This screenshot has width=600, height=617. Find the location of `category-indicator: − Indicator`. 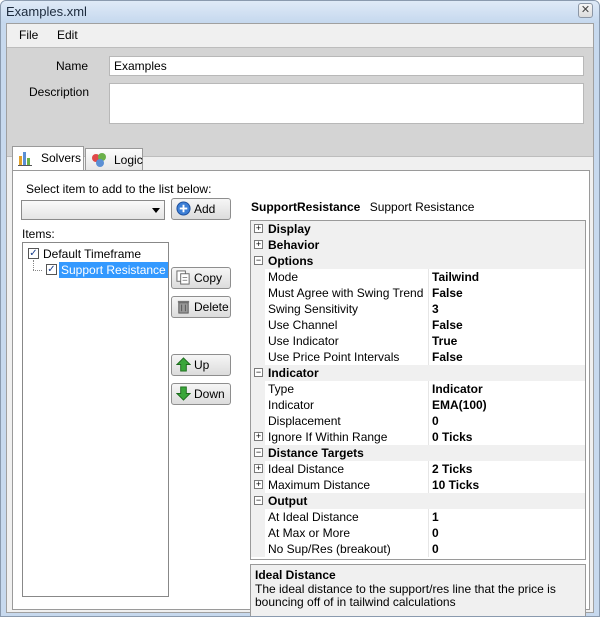

category-indicator: − Indicator is located at coordinates (418, 373).